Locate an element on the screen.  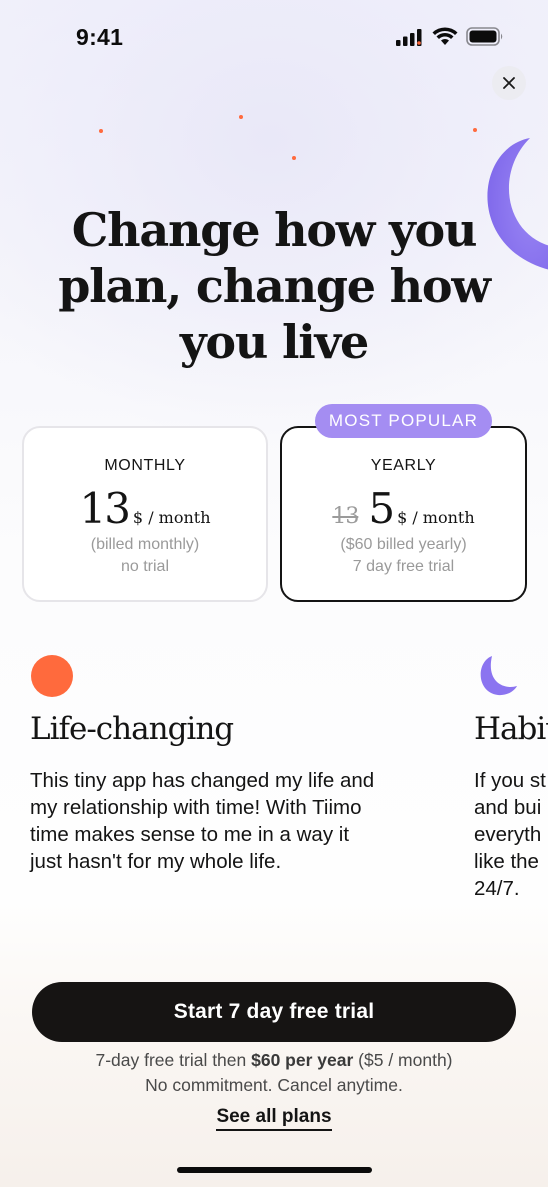
page-title: Change how you plan, change how you live is located at coordinates (274, 286).